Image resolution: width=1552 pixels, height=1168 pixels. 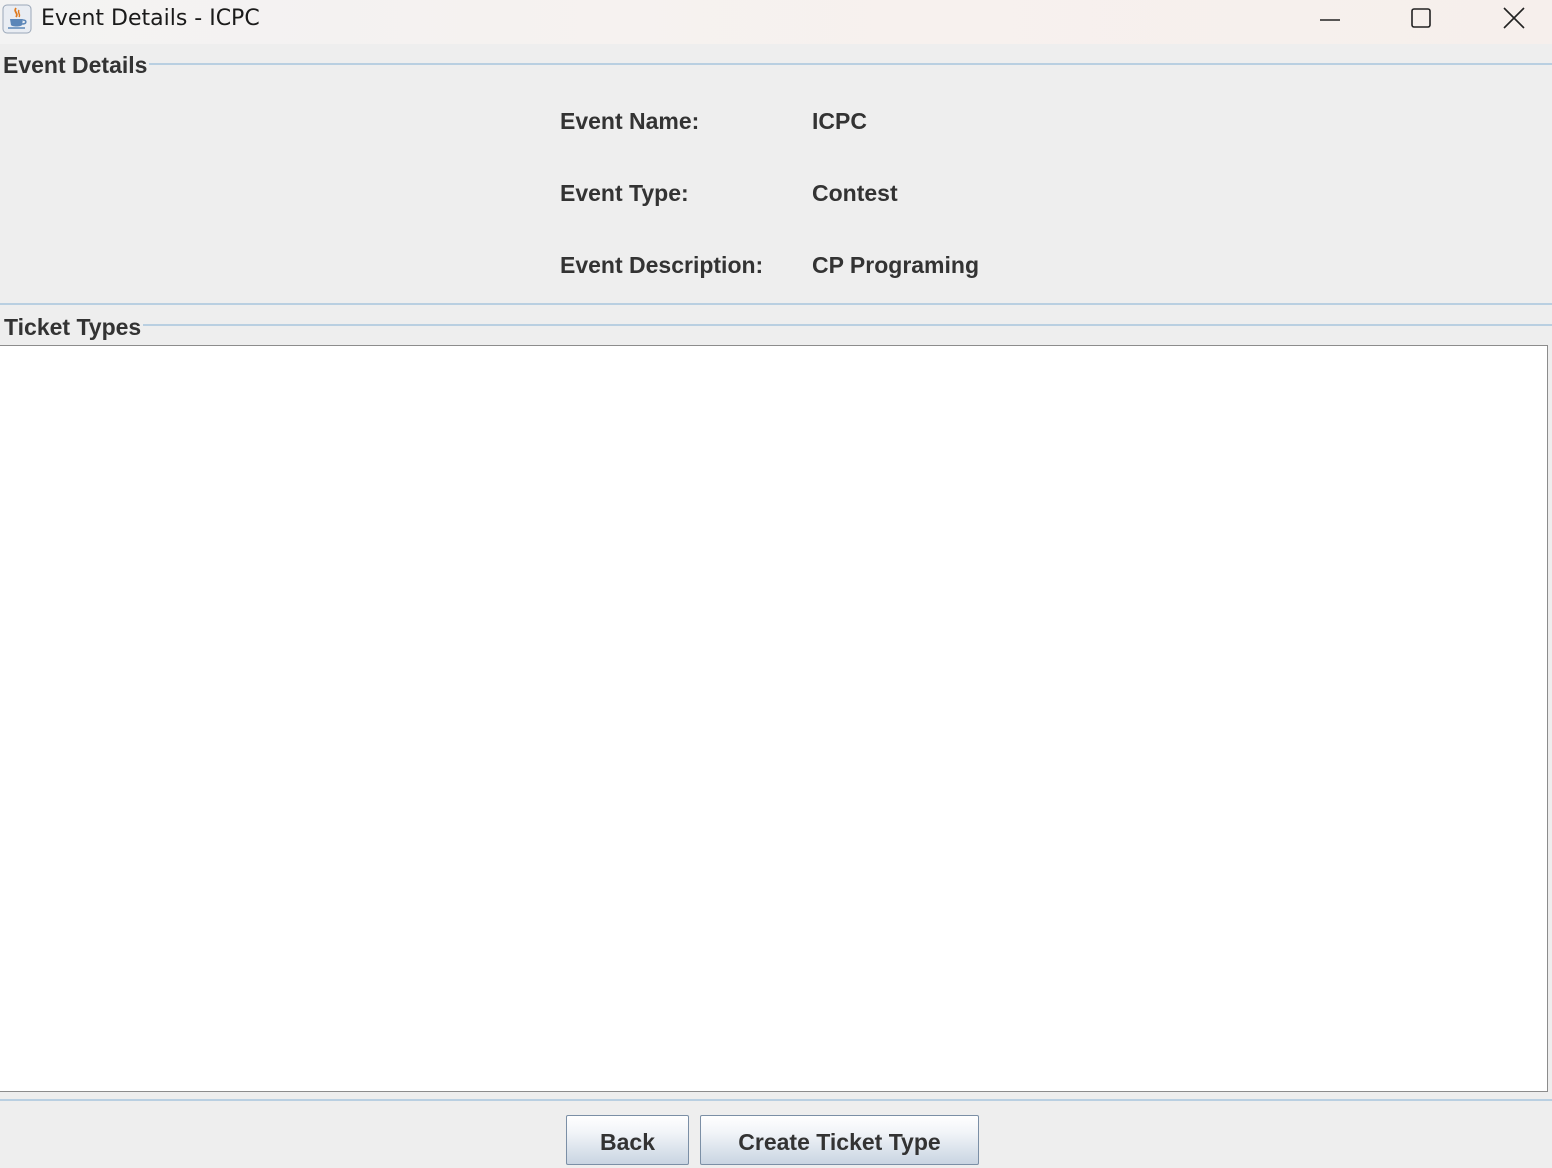 What do you see at coordinates (150, 18) in the screenshot?
I see `window-title: Event Details - ICPC` at bounding box center [150, 18].